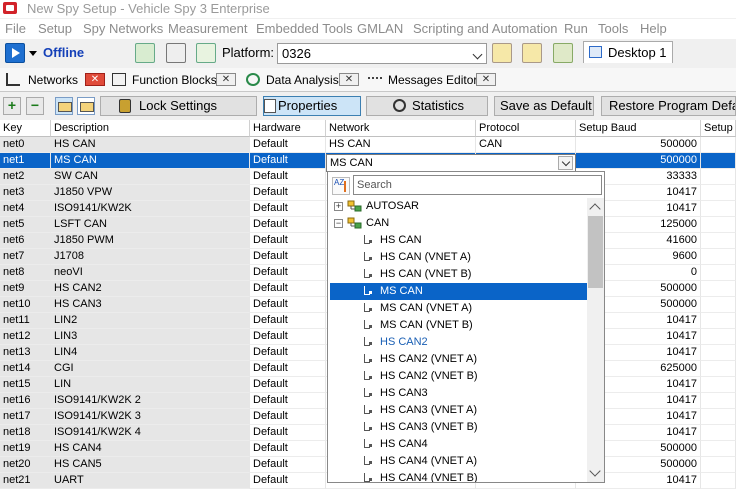 The image size is (736, 493). What do you see at coordinates (15, 28) in the screenshot?
I see `menu-file: File` at bounding box center [15, 28].